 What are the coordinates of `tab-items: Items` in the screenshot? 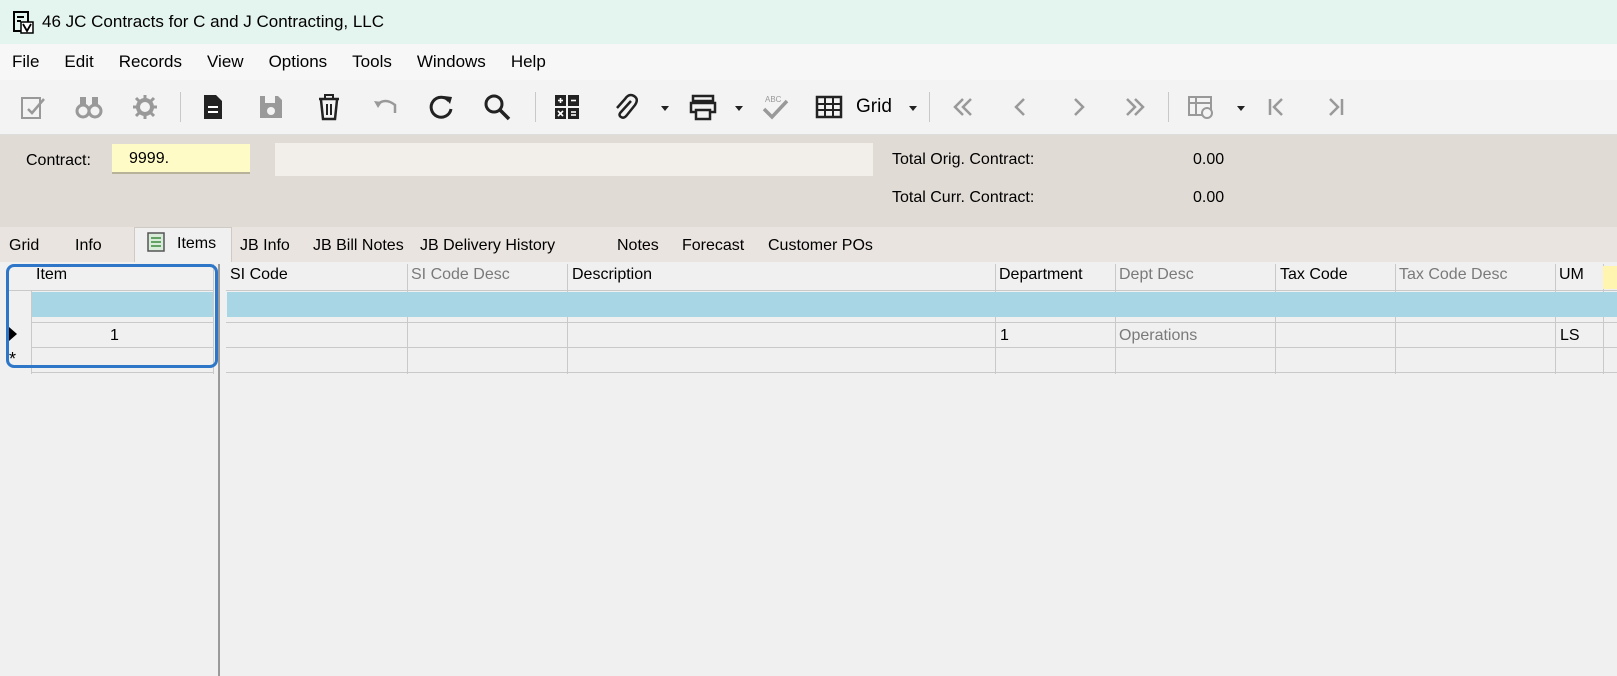 It's located at (196, 244).